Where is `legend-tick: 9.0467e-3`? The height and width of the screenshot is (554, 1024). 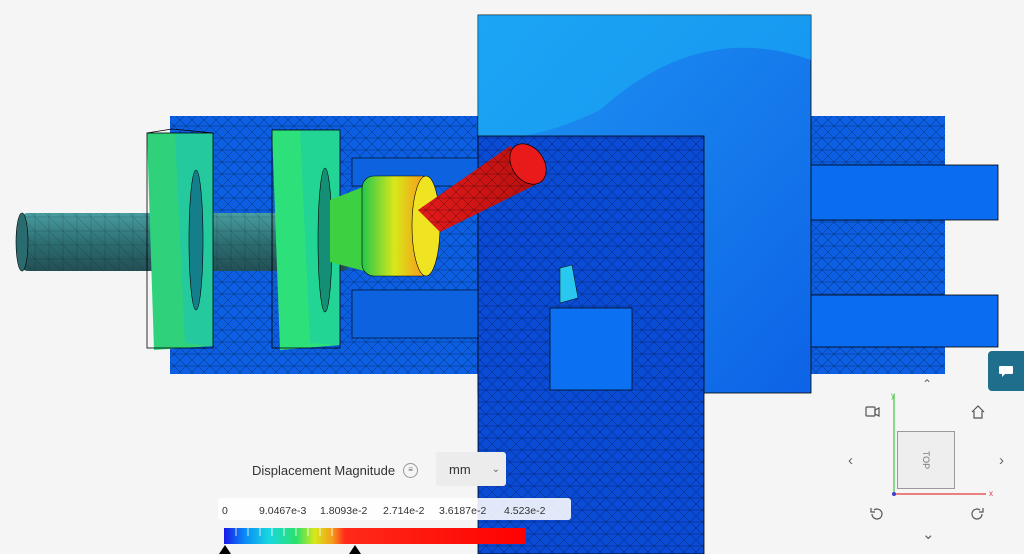
legend-tick: 9.0467e-3 is located at coordinates (283, 511).